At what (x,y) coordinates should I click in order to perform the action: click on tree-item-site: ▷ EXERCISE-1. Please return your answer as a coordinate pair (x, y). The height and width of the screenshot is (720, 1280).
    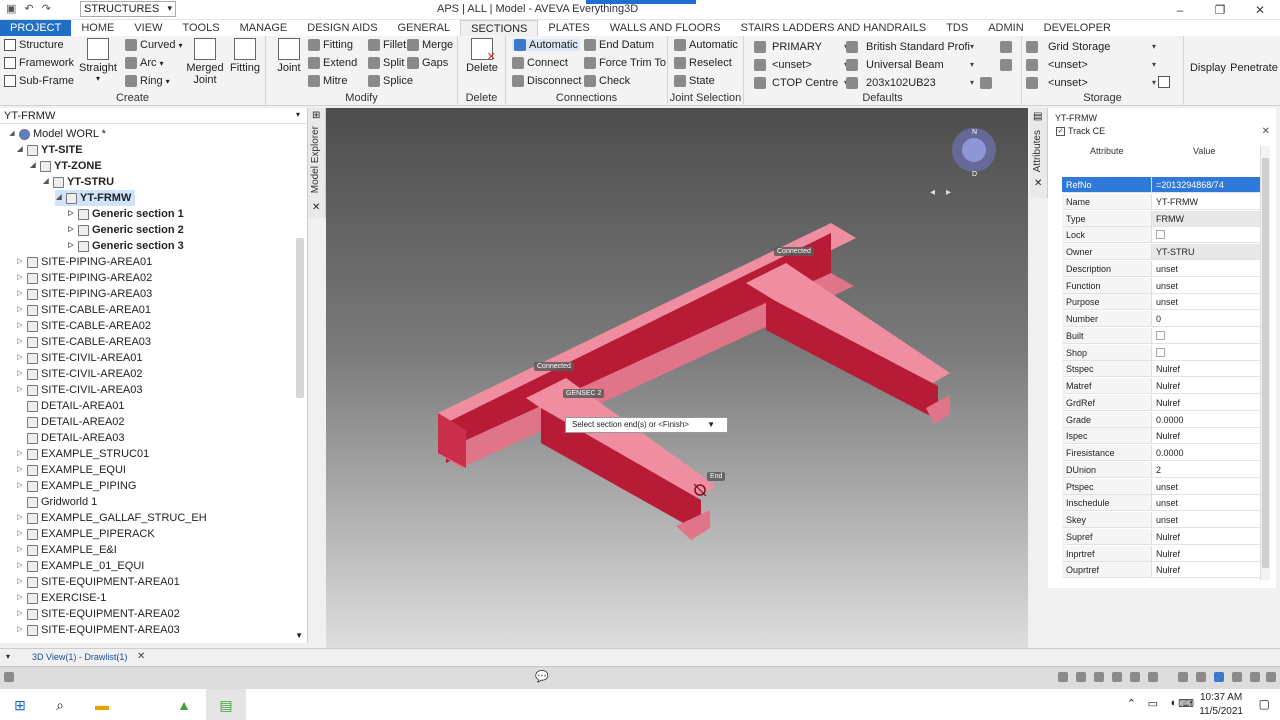
    Looking at the image, I should click on (61, 598).